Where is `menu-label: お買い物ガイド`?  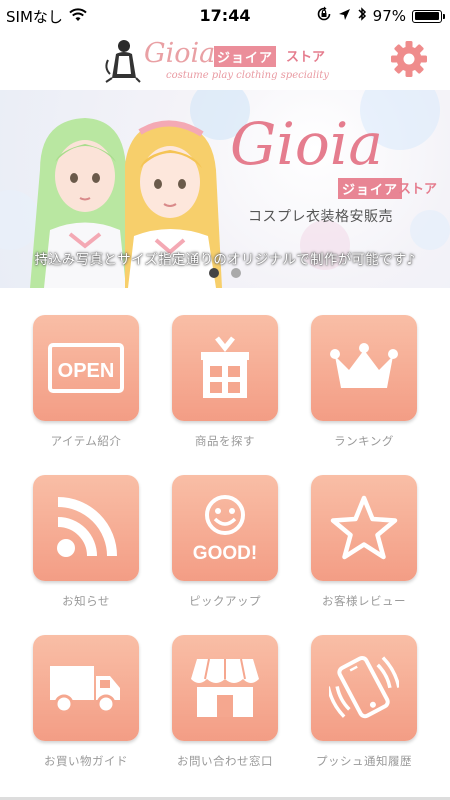 menu-label: お買い物ガイド is located at coordinates (86, 761).